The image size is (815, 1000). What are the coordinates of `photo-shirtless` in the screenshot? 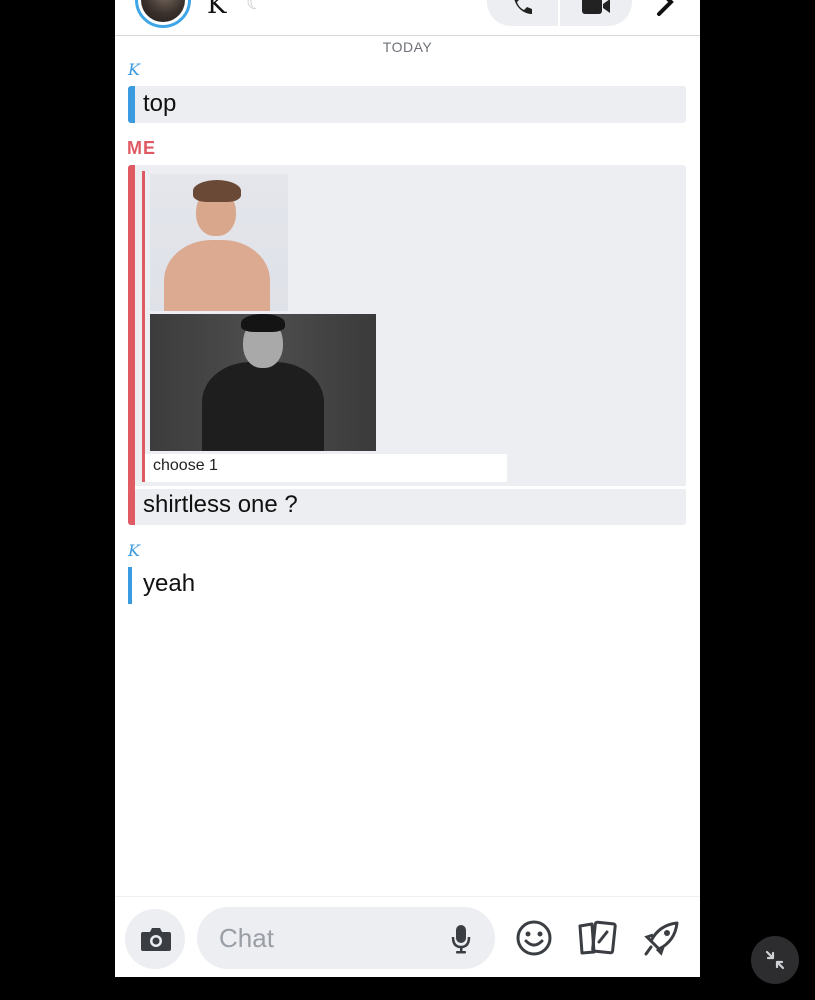 It's located at (219, 242).